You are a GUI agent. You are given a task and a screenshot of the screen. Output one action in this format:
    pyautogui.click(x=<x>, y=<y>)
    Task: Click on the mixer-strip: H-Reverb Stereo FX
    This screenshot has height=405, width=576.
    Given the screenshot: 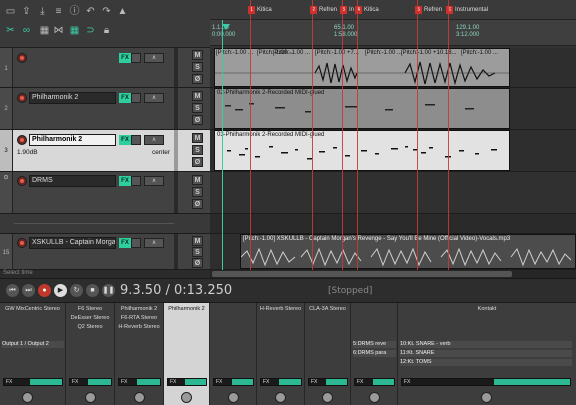 What is the action you would take?
    pyautogui.click(x=281, y=354)
    